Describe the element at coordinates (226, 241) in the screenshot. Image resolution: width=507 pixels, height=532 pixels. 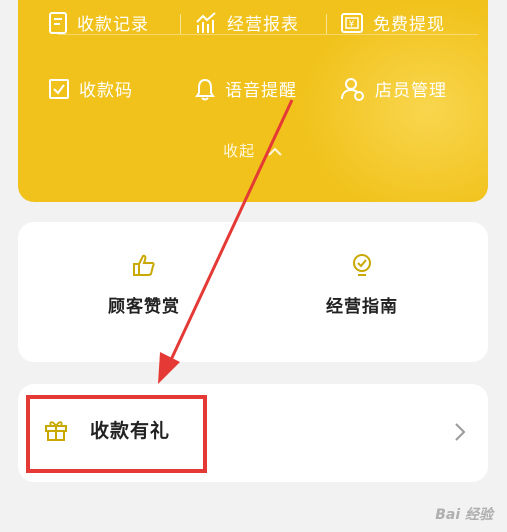
I see `annotation-arrow` at that location.